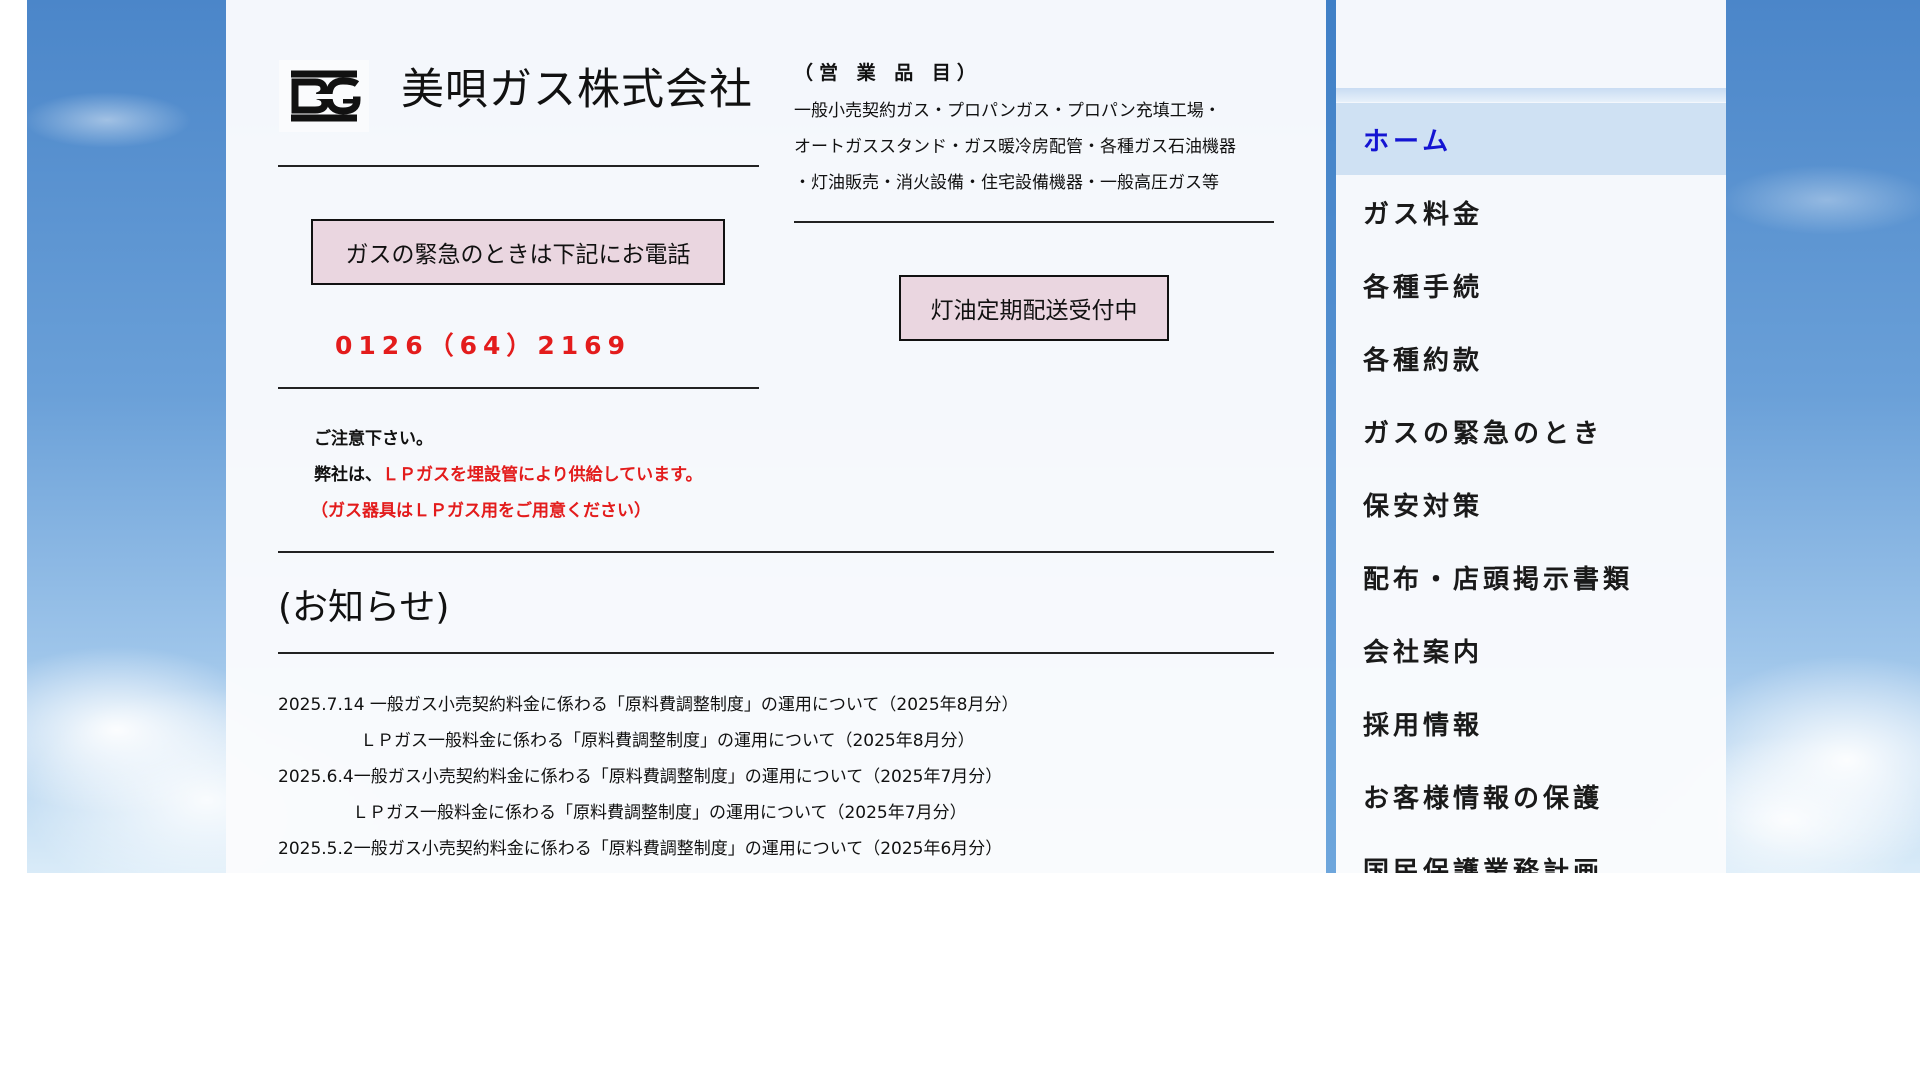 The image size is (1920, 1080). I want to click on nav-item-company-info: 会社案内, so click(1531, 650).